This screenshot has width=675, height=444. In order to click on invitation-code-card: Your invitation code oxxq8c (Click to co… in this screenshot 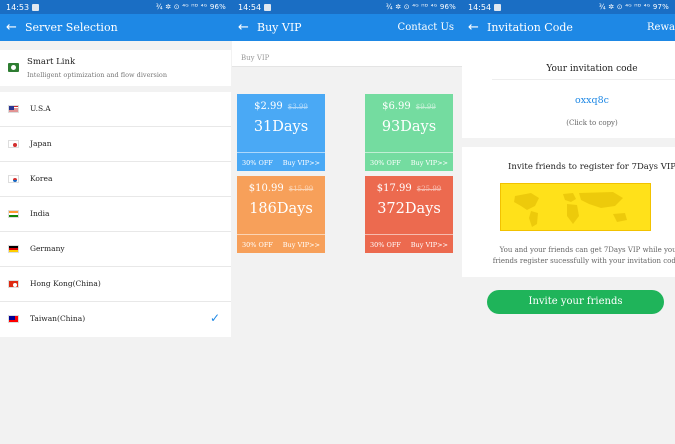, I will do `click(568, 89)`.